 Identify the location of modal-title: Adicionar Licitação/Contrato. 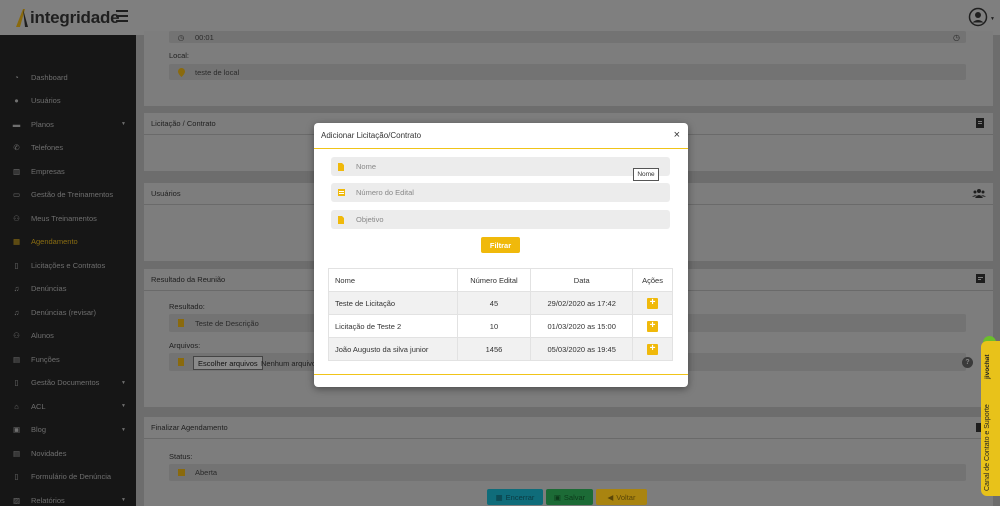
(371, 135).